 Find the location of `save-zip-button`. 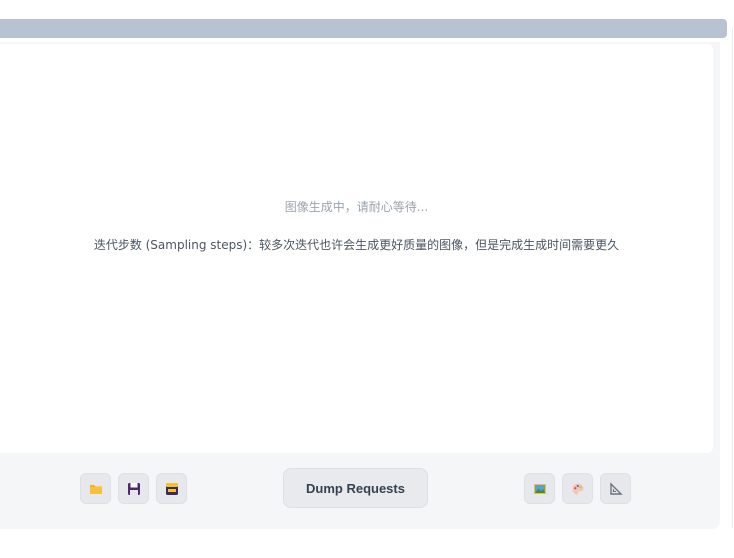

save-zip-button is located at coordinates (171, 488).